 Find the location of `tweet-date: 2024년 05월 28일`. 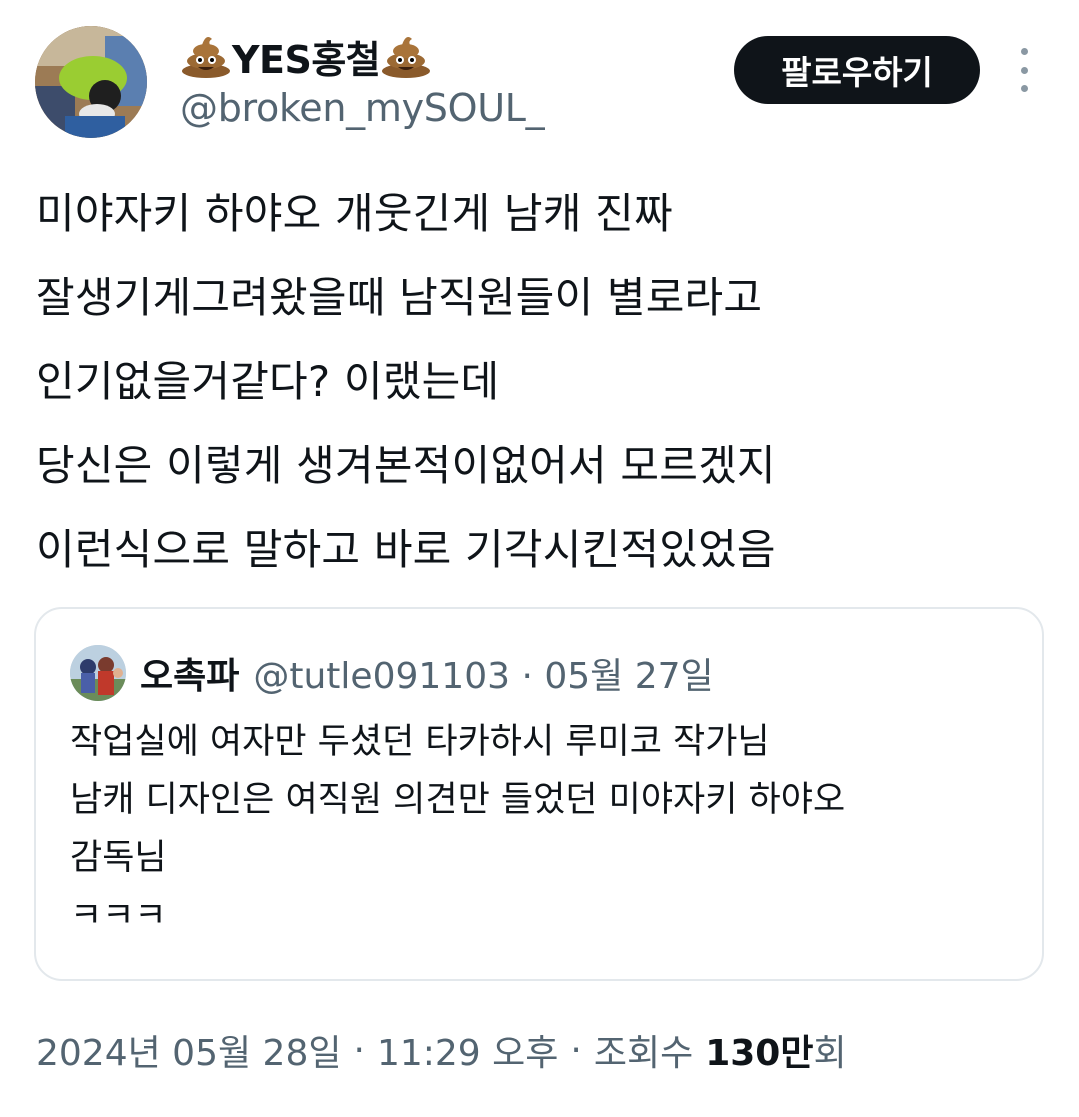

tweet-date: 2024년 05월 28일 is located at coordinates (188, 1050).